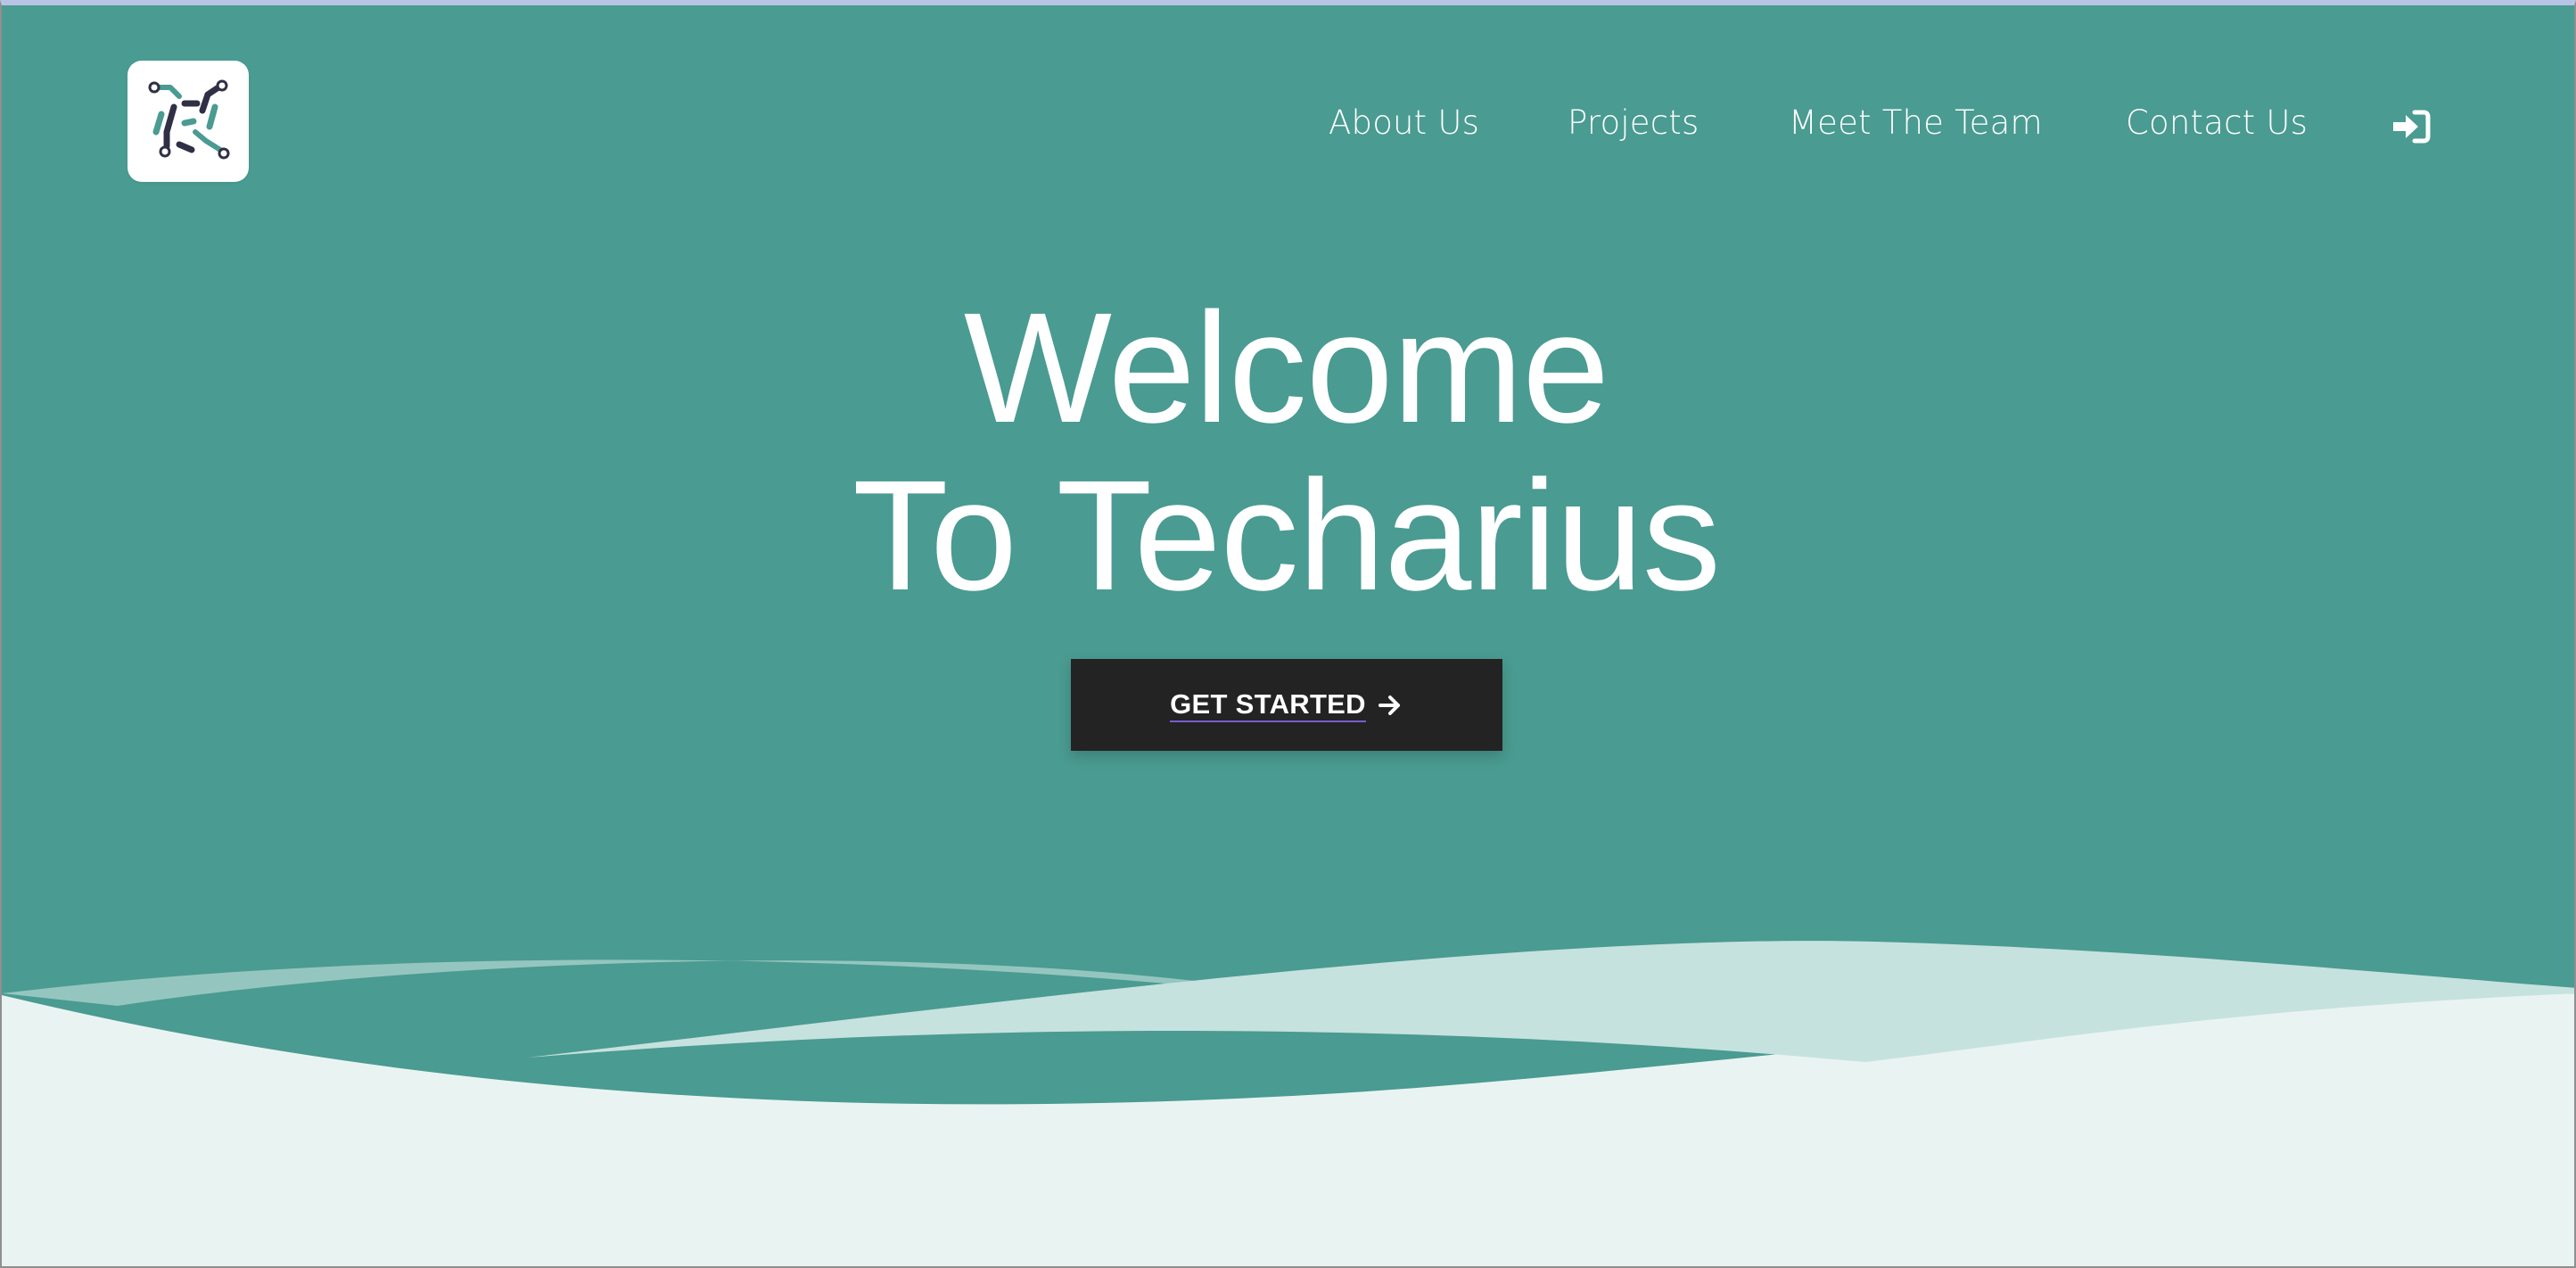  What do you see at coordinates (1390, 705) in the screenshot?
I see `arrow-right-icon` at bounding box center [1390, 705].